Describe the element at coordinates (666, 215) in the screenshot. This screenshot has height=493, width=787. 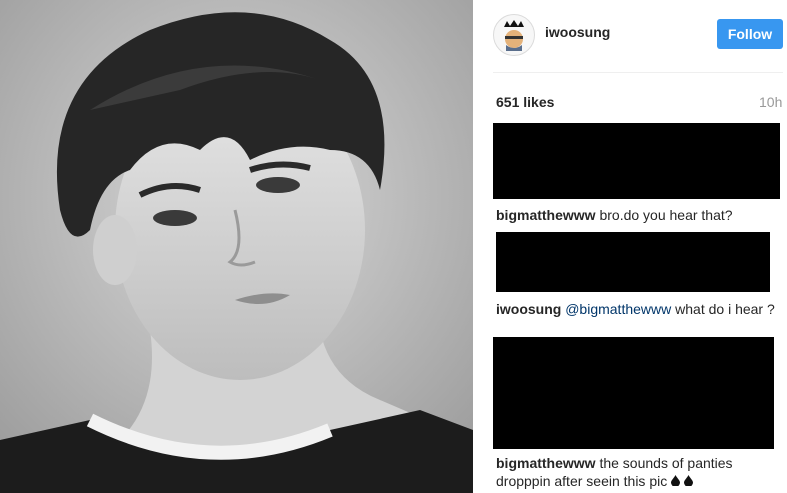
I see `comment-text: bro.do you hear that?` at that location.